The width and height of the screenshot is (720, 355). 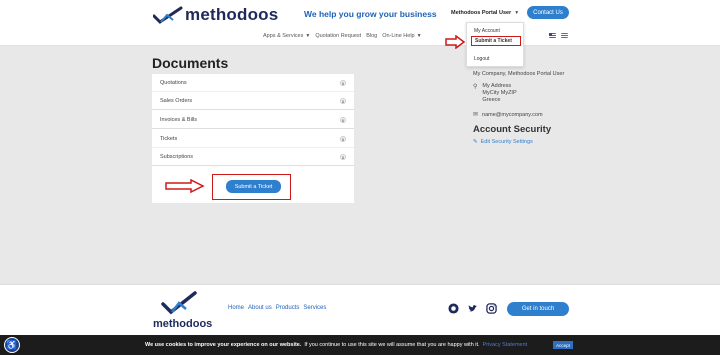 What do you see at coordinates (253, 120) in the screenshot?
I see `list-item-invoices: Invoices & Bills 0` at bounding box center [253, 120].